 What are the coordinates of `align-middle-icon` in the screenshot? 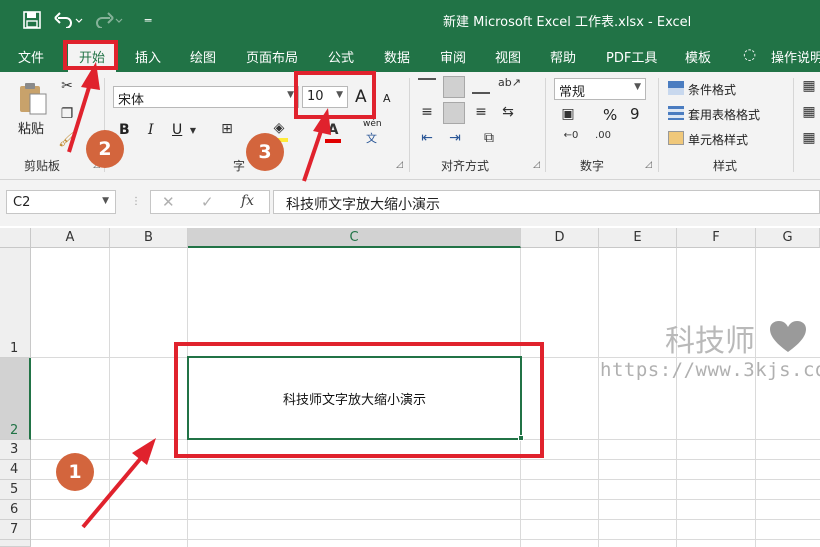 It's located at (454, 87).